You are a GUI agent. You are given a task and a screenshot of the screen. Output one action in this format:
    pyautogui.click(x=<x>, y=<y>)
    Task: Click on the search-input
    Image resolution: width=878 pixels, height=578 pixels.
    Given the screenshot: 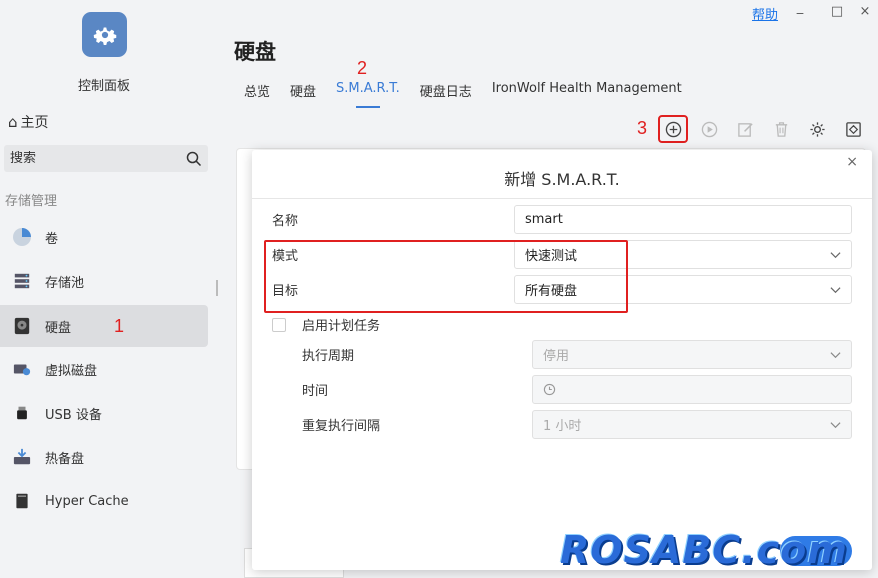 What is the action you would take?
    pyautogui.click(x=98, y=158)
    